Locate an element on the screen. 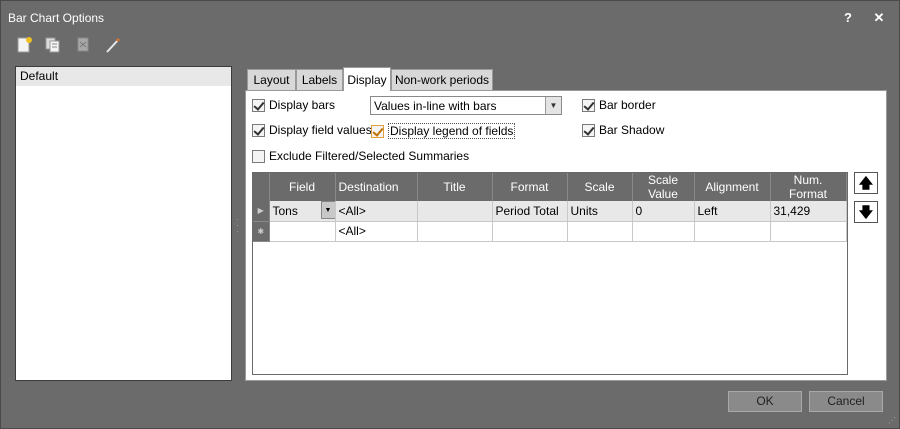 The image size is (900, 429). list-item-default: Default is located at coordinates (123, 76).